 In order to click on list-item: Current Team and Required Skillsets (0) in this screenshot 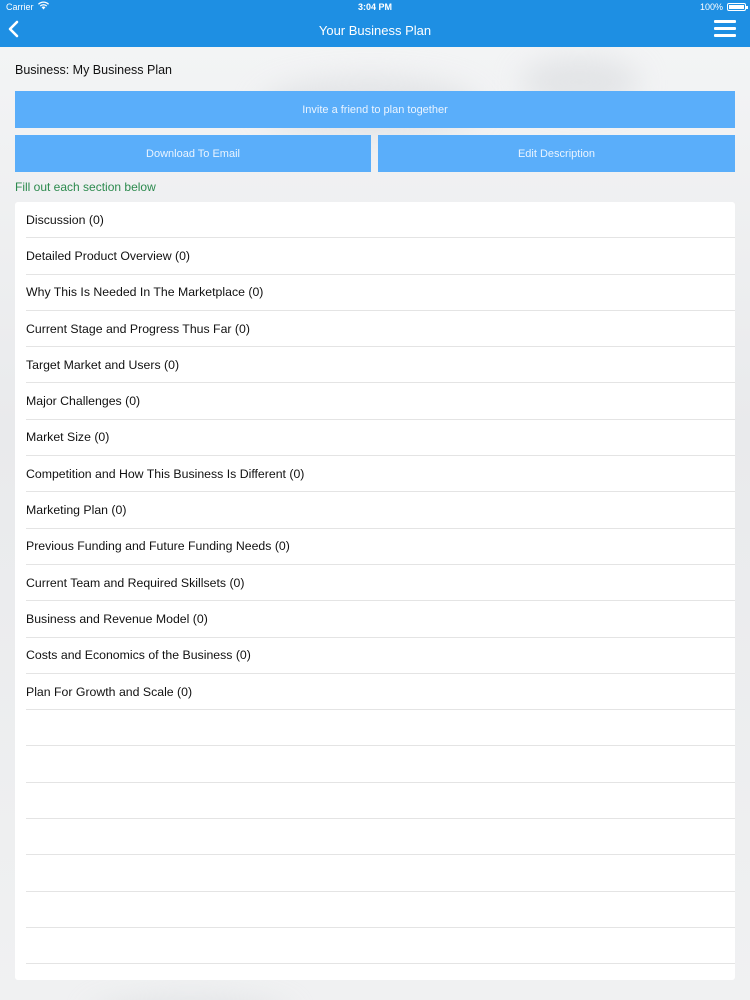, I will do `click(380, 583)`.